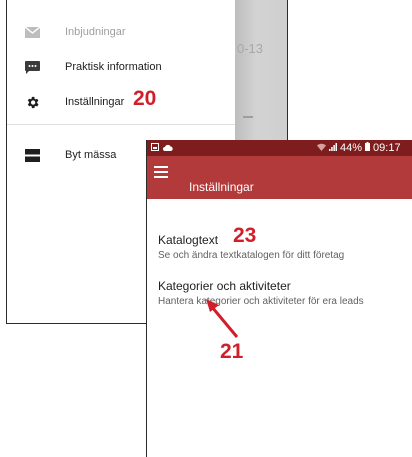 The height and width of the screenshot is (457, 412). I want to click on battery-percent: 44%, so click(351, 148).